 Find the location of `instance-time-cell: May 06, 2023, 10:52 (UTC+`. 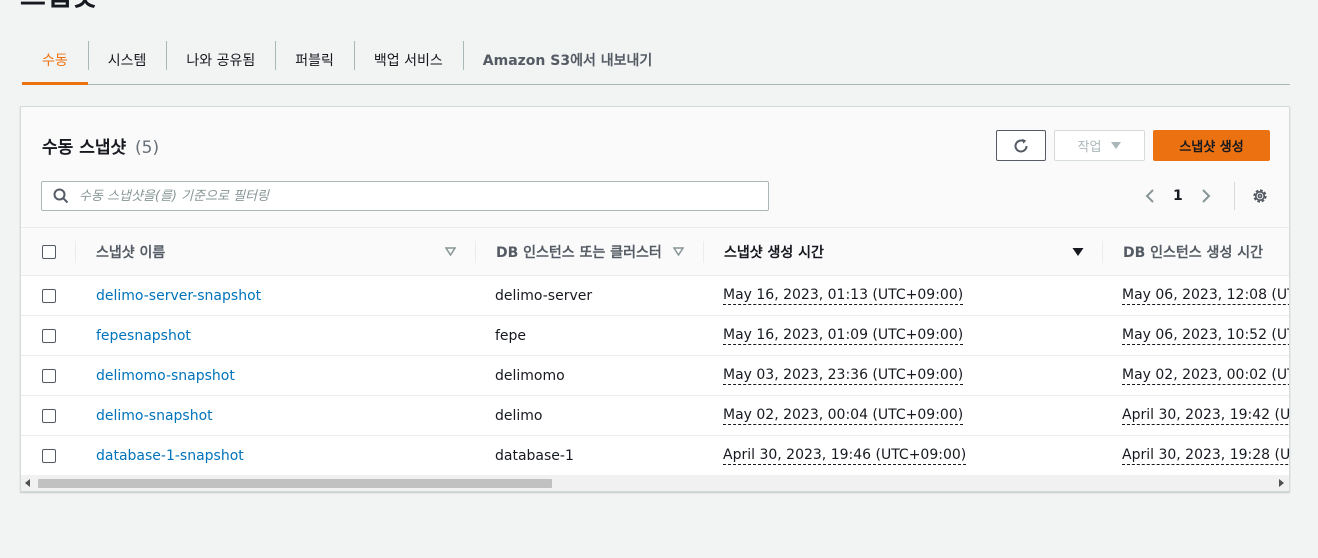

instance-time-cell: May 06, 2023, 10:52 (UTC+ is located at coordinates (1205, 335).